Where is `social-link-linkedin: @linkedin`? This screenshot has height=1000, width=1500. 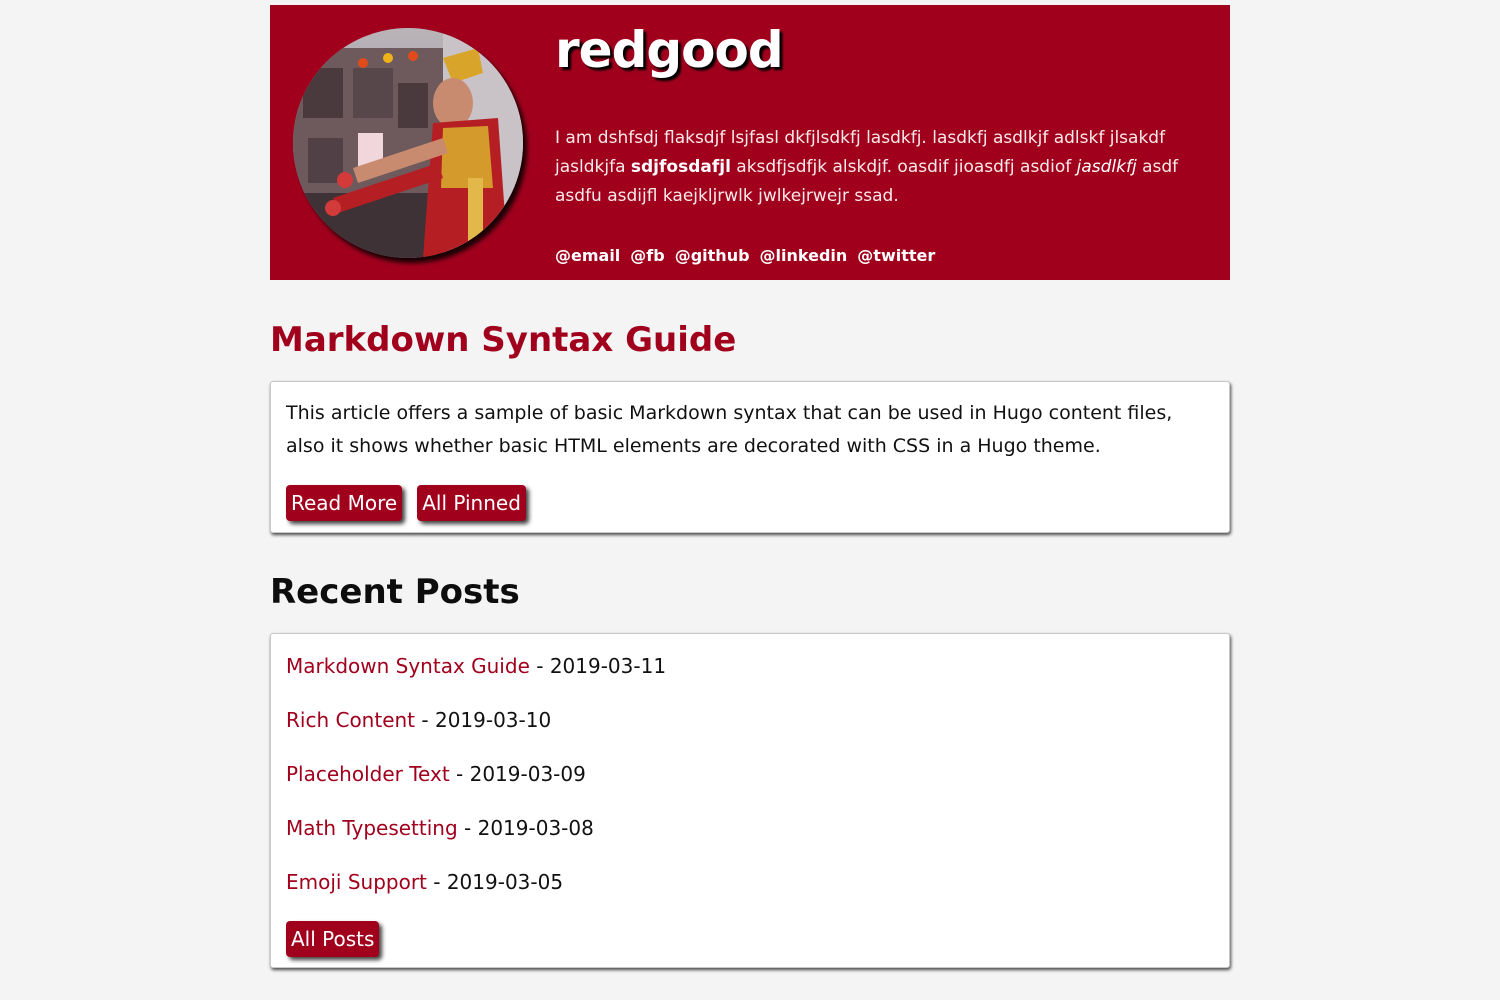 social-link-linkedin: @linkedin is located at coordinates (804, 255).